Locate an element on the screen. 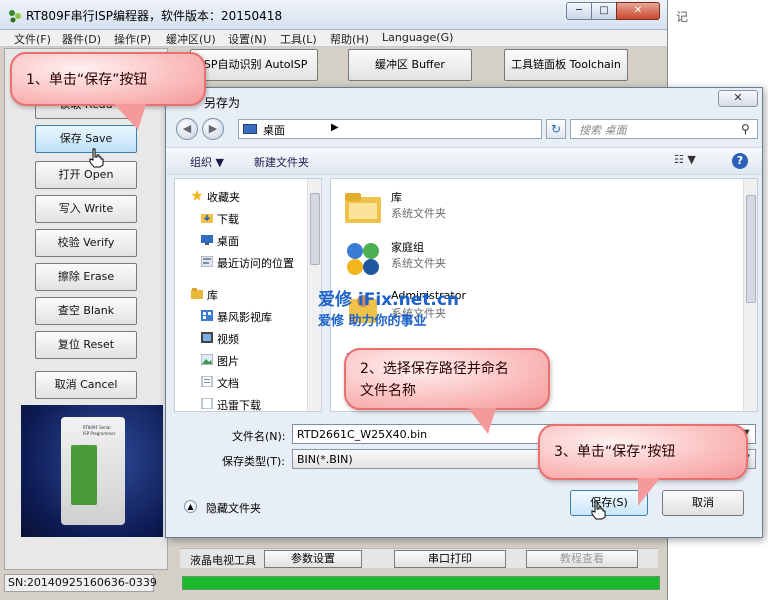  chevron-up-icon: ▲ is located at coordinates (190, 506).